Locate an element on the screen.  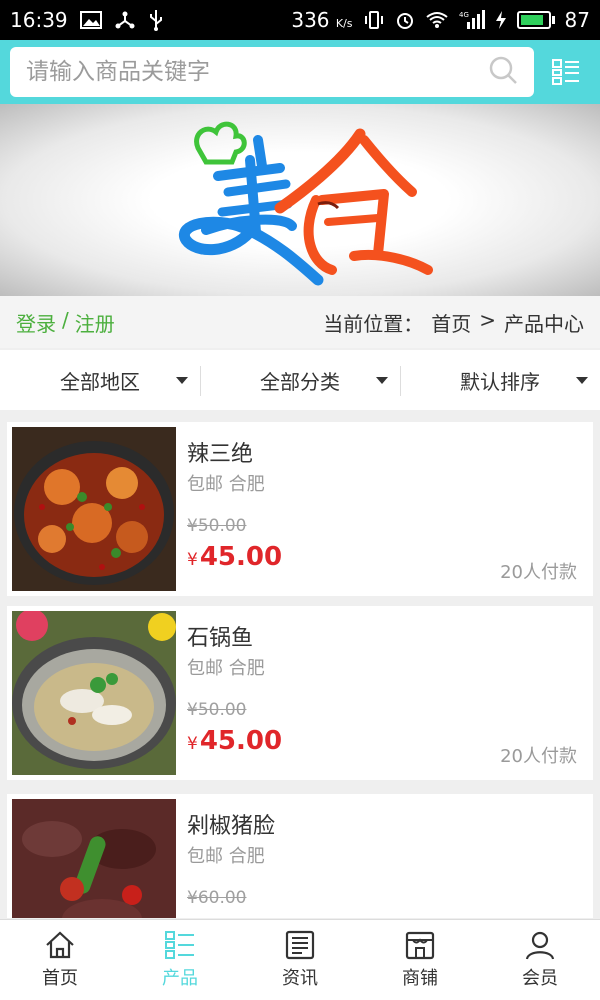
tab-news: 资讯 is located at coordinates (300, 960).